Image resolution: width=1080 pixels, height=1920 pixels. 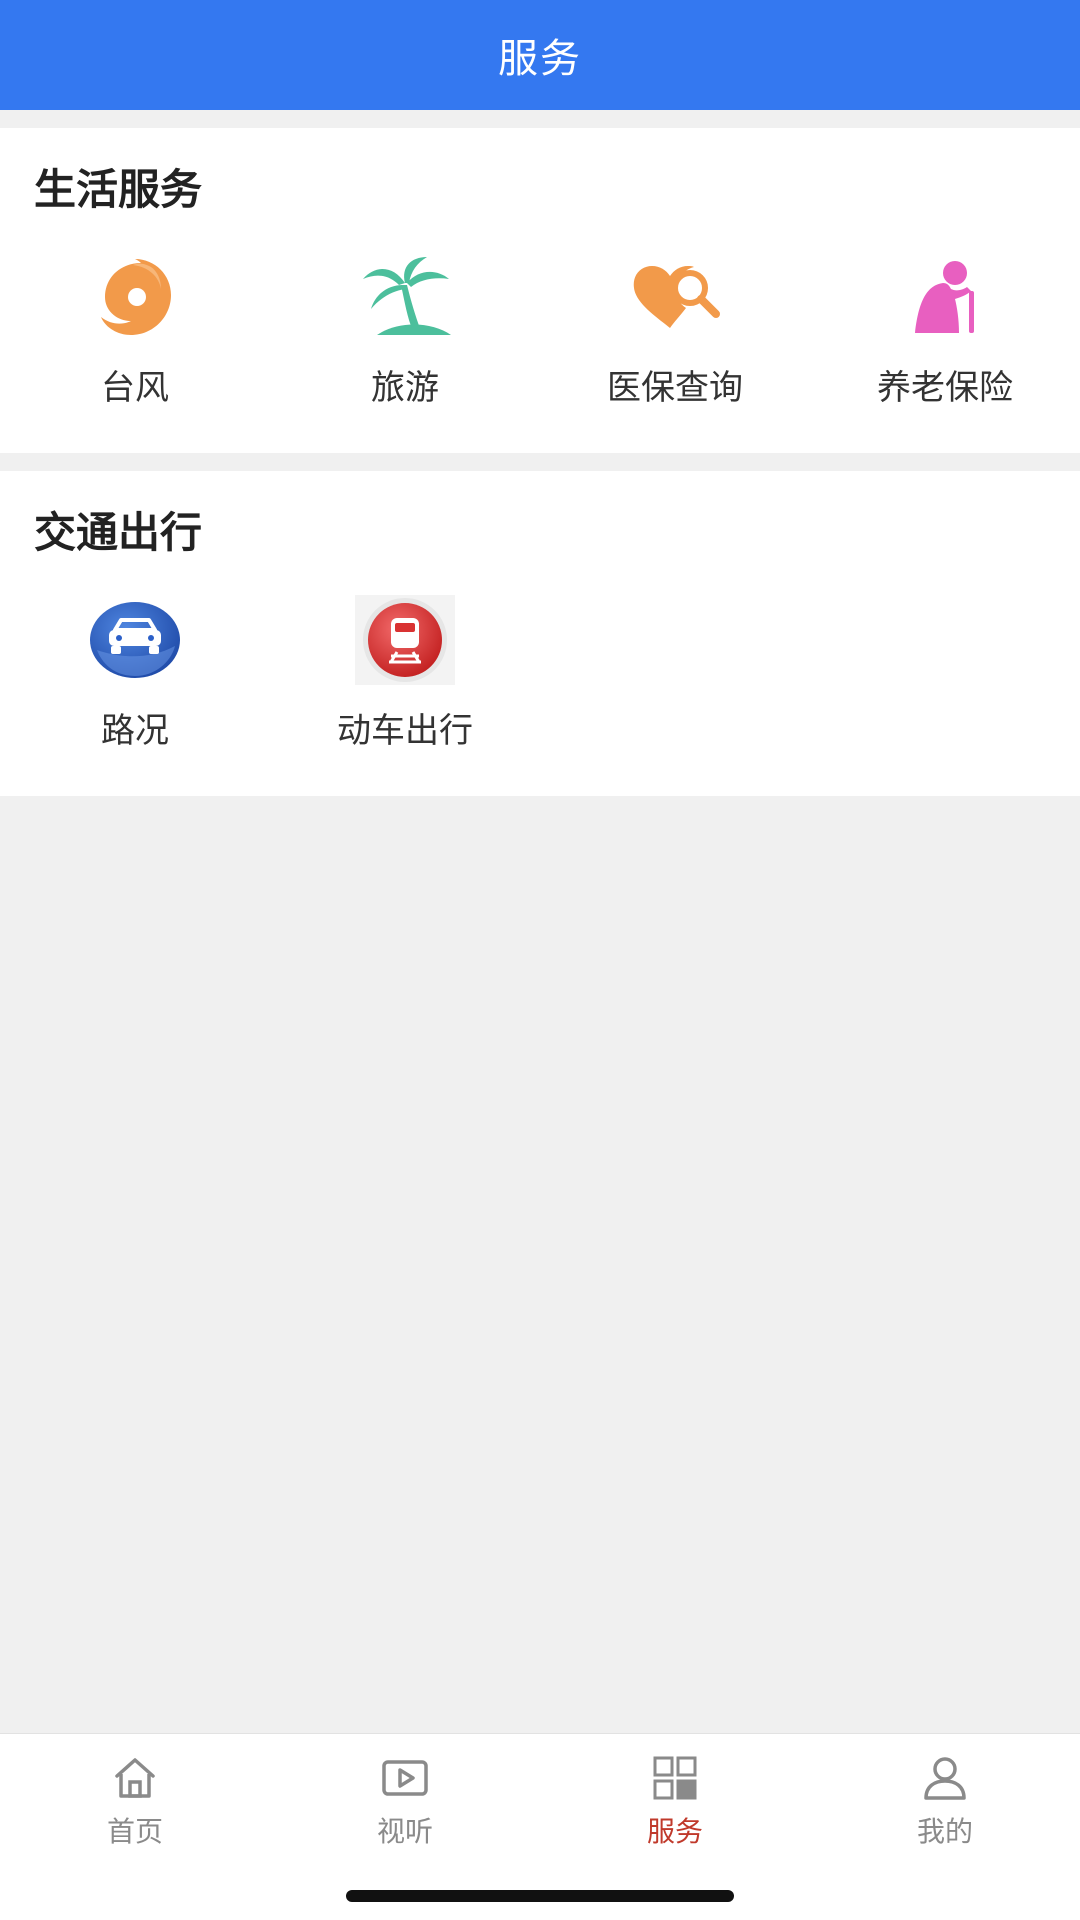 I want to click on train-icon, so click(x=405, y=640).